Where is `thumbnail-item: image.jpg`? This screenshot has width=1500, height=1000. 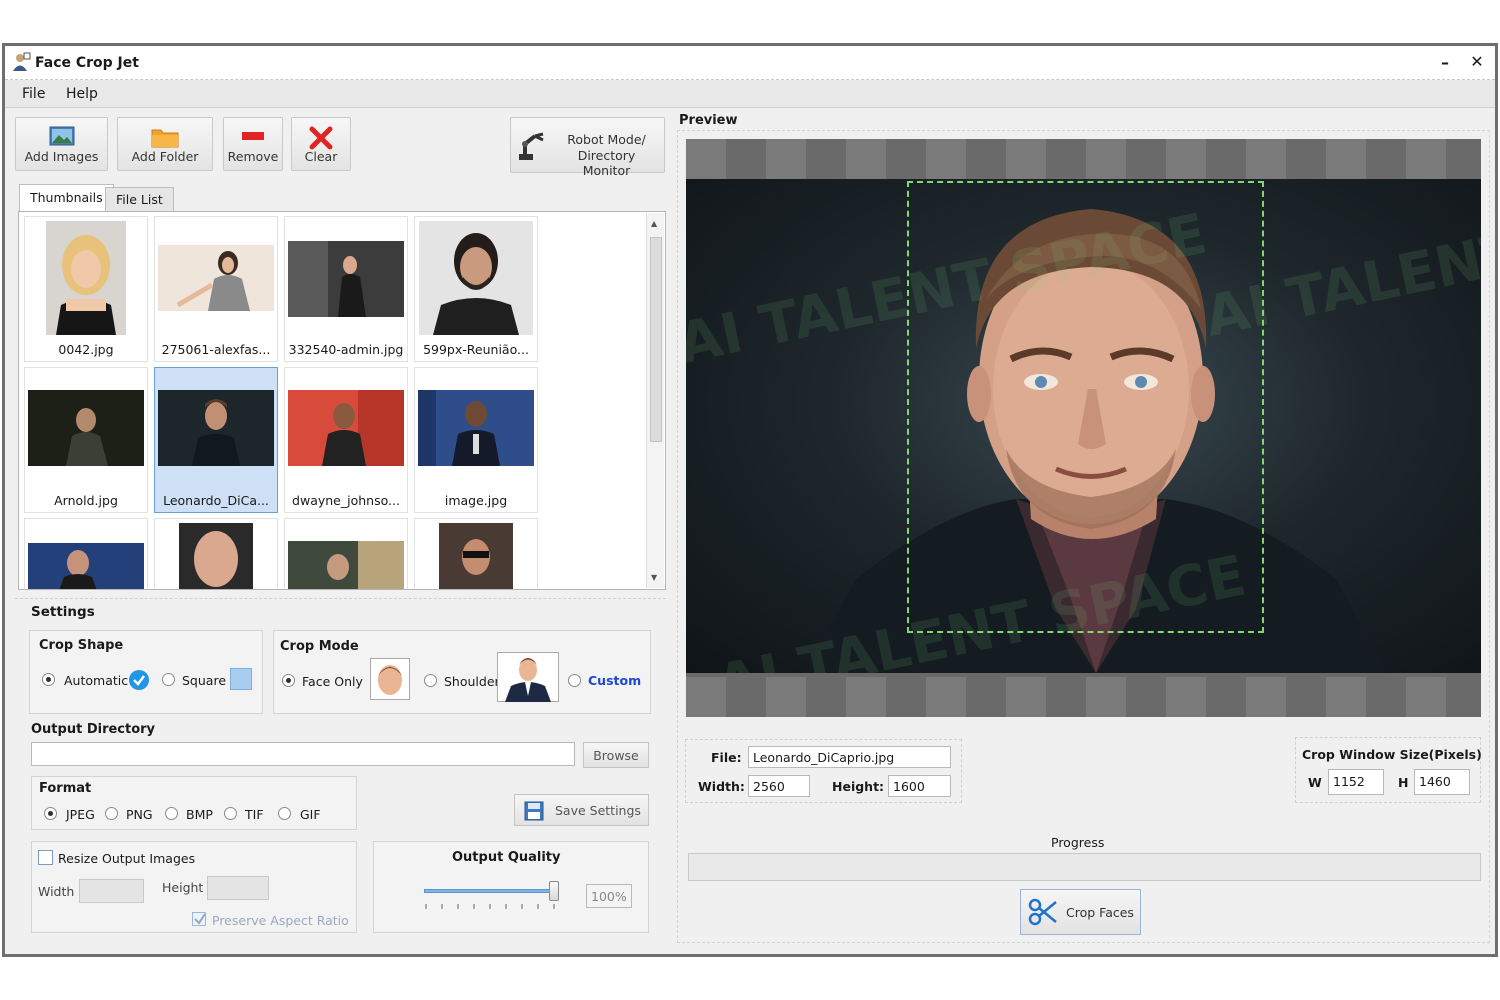 thumbnail-item: image.jpg is located at coordinates (476, 440).